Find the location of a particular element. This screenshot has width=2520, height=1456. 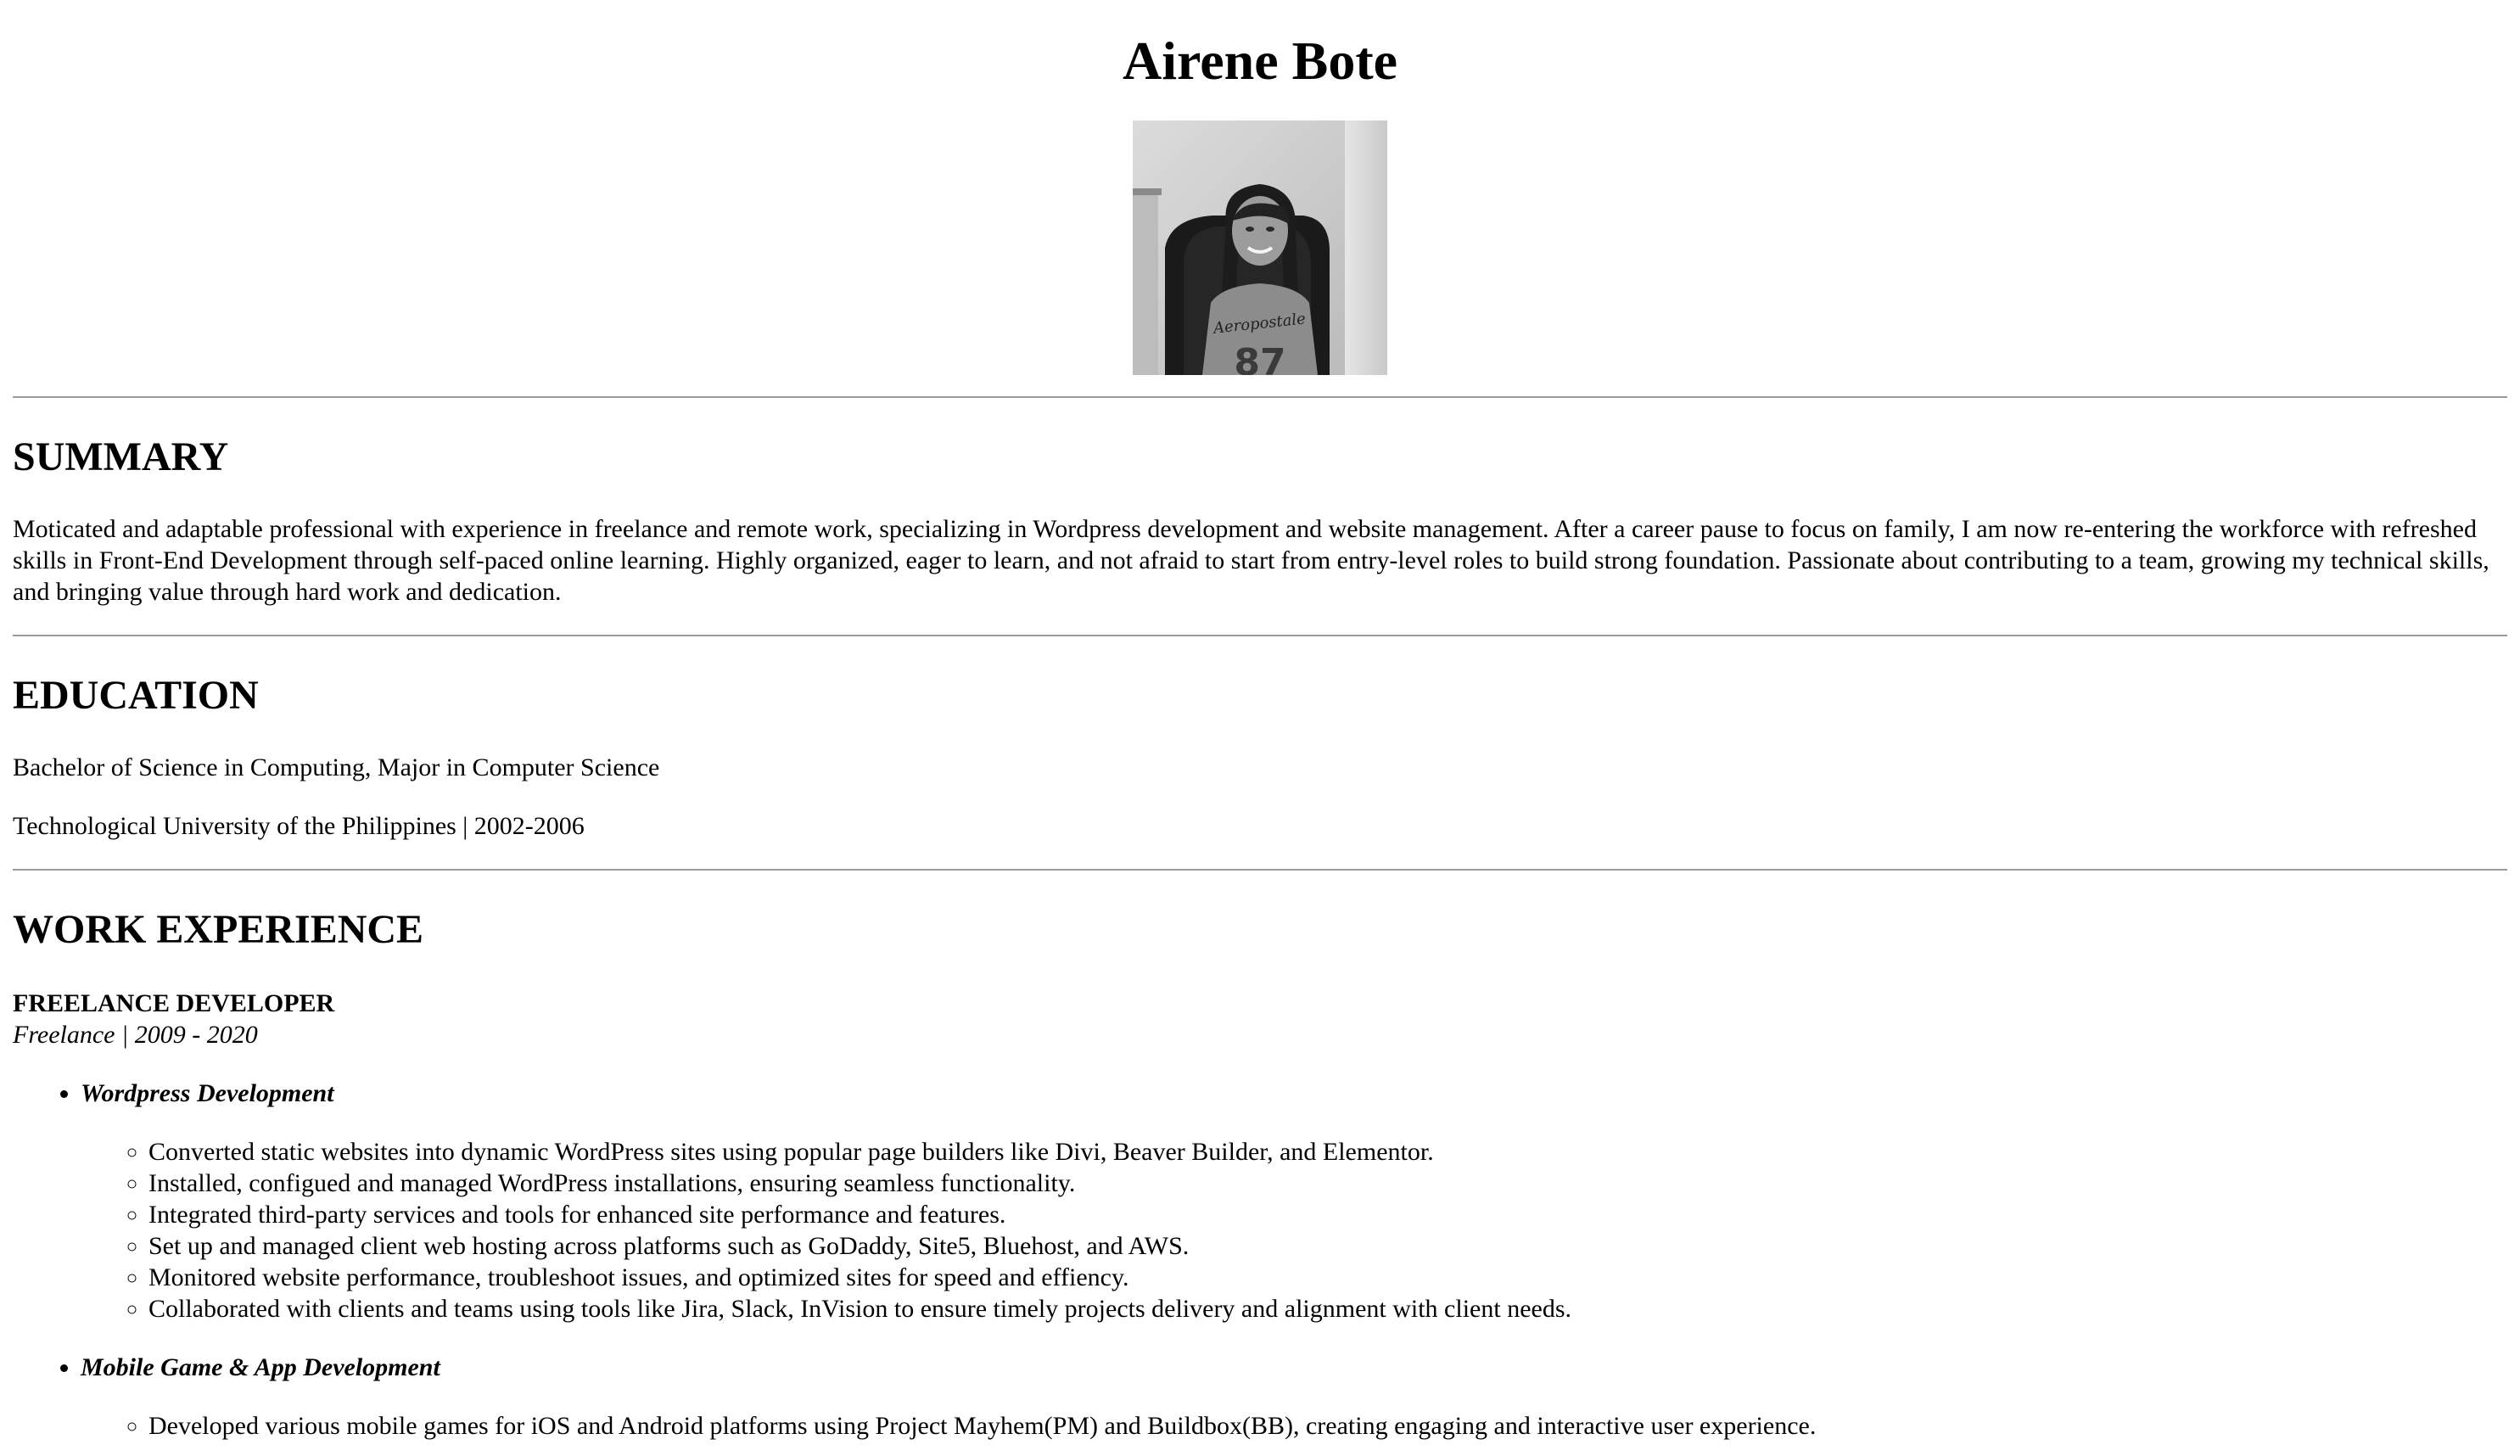

skill-name: Wordpress Development is located at coordinates (208, 1093).